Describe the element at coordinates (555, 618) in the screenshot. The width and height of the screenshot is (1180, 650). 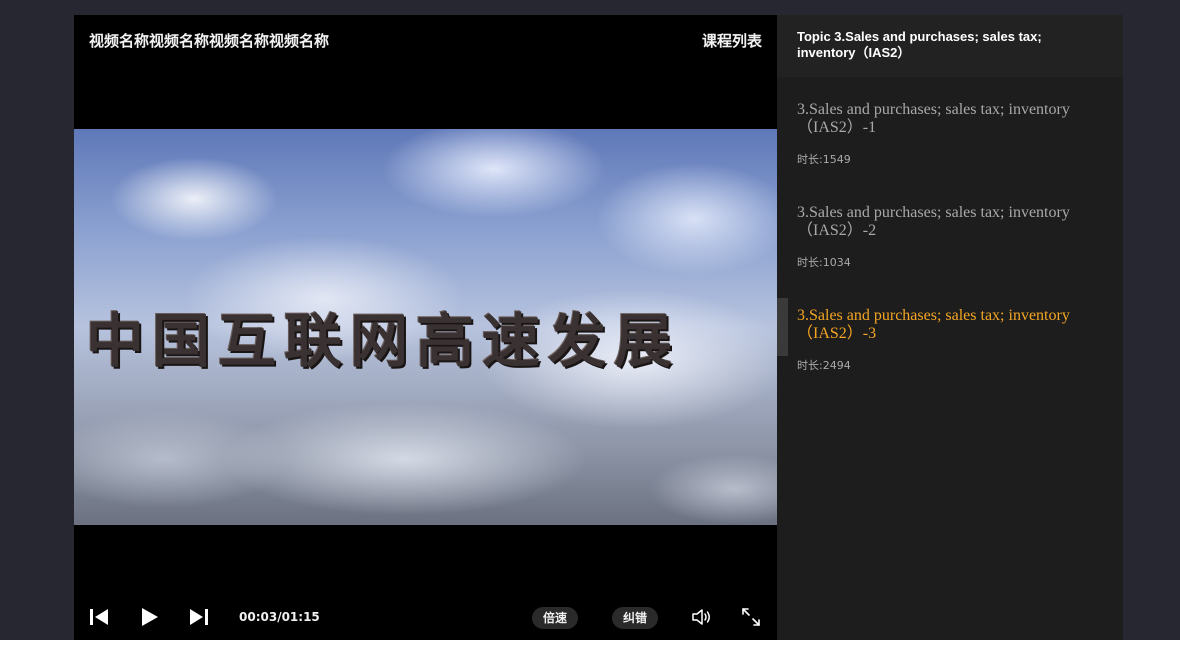
I see `speed-button: 倍速` at that location.